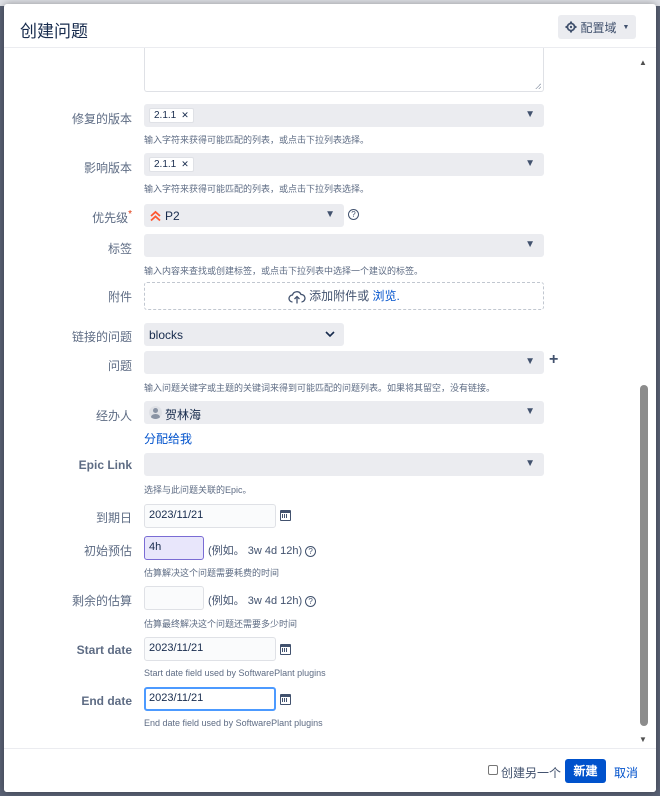 This screenshot has height=796, width=660. Describe the element at coordinates (386, 296) in the screenshot. I see `browse-link: 浏览.` at that location.